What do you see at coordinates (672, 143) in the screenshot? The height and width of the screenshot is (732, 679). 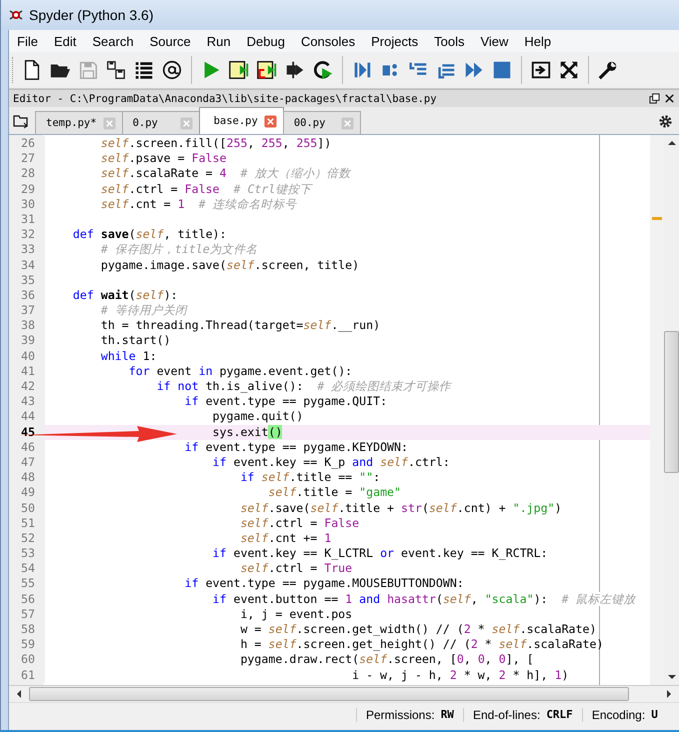 I see `scroll-up-icon` at bounding box center [672, 143].